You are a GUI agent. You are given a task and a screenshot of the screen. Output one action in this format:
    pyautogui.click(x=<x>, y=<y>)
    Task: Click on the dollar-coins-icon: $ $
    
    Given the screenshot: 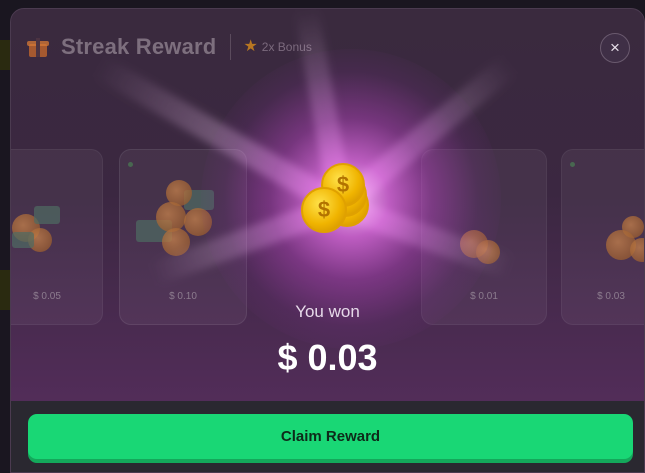 What is the action you would take?
    pyautogui.click(x=341, y=199)
    